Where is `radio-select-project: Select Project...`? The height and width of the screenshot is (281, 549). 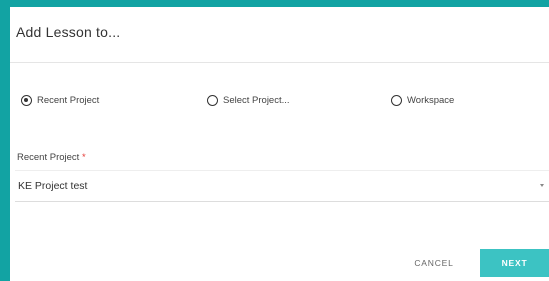
radio-select-project: Select Project... is located at coordinates (248, 100).